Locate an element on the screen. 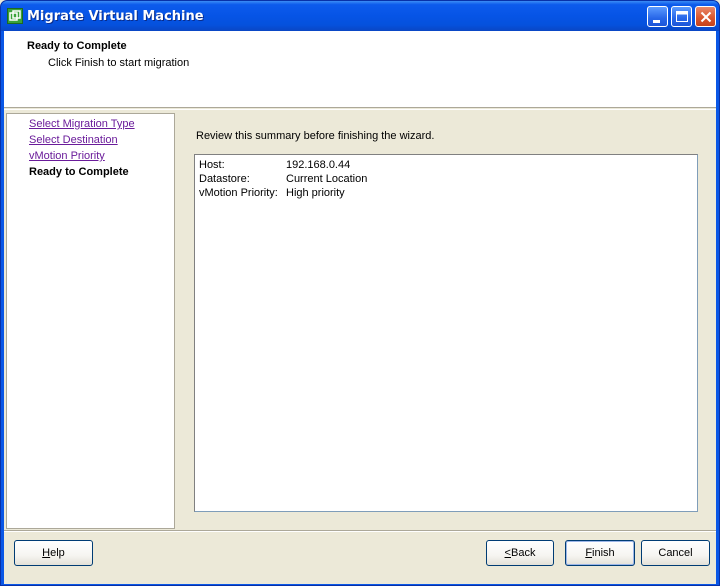  step-vmotion-priority: vMotion Priority is located at coordinates (67, 156).